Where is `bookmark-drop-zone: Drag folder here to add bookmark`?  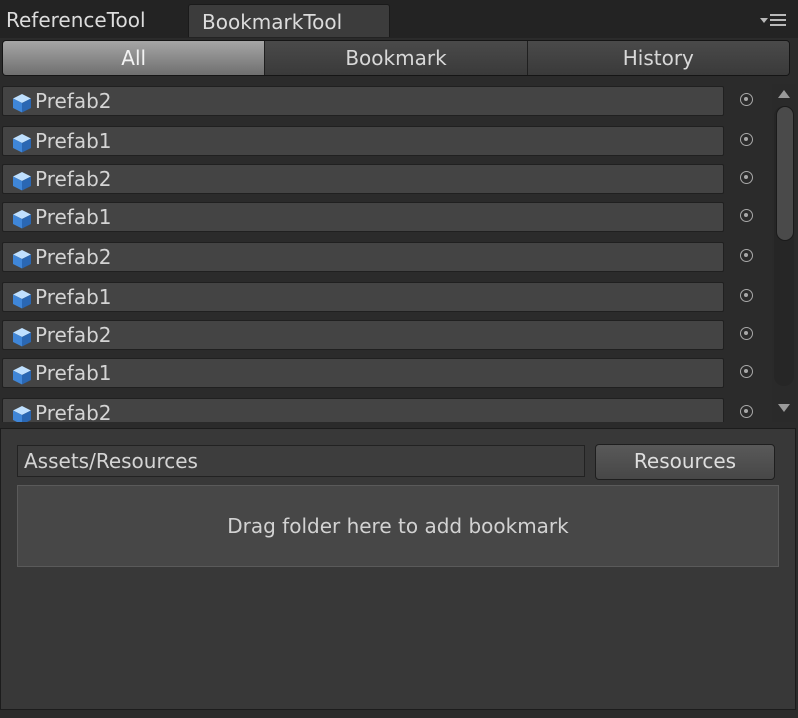 bookmark-drop-zone: Drag folder here to add bookmark is located at coordinates (398, 526).